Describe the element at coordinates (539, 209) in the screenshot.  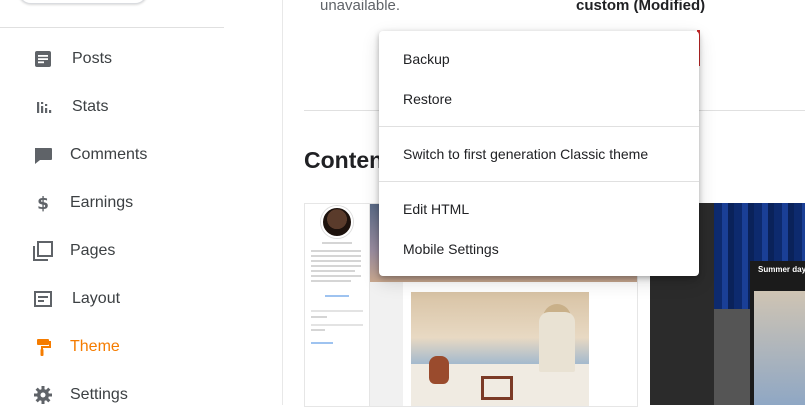
I see `menu-item-edit-html: Edit HTML` at that location.